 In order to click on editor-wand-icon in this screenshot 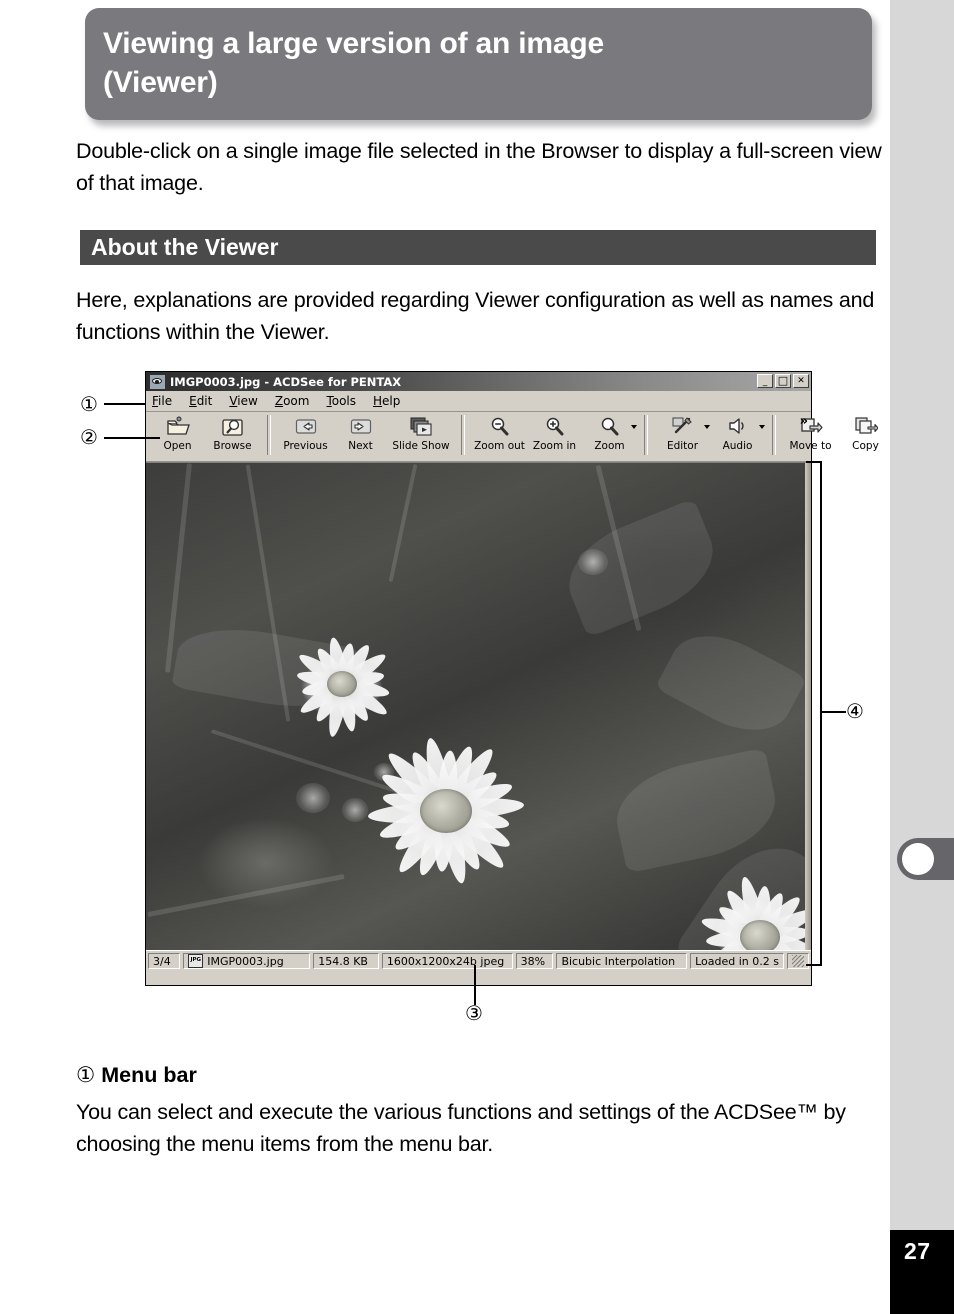, I will do `click(682, 427)`.